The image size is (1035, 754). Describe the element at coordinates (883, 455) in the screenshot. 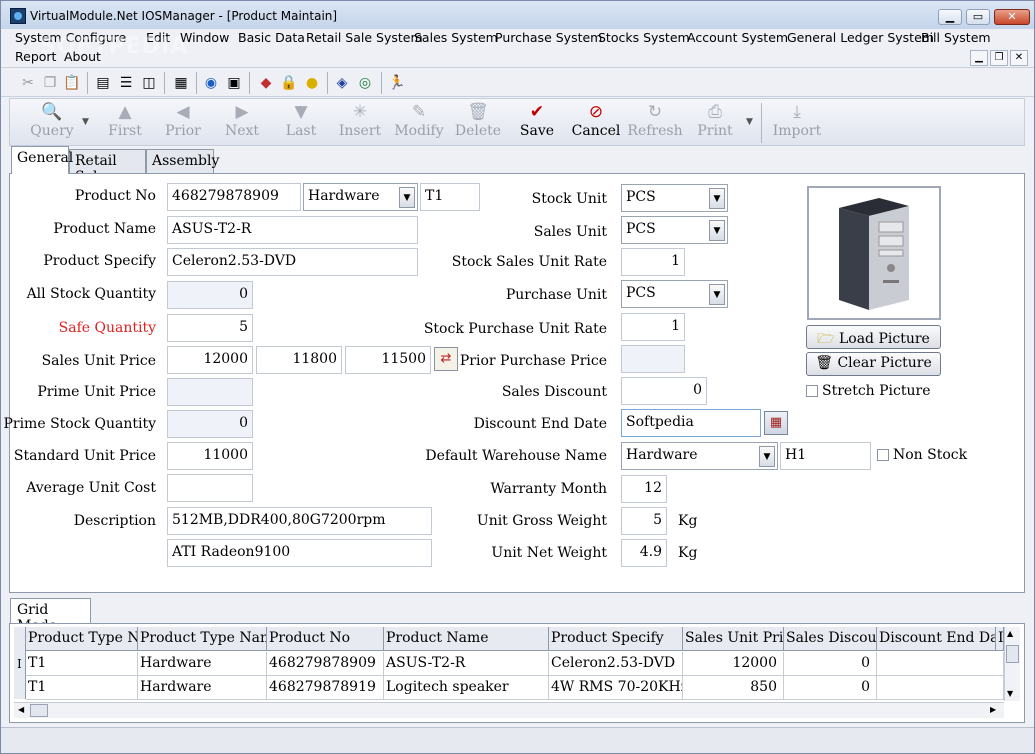

I see `non-stock-checkbox` at that location.